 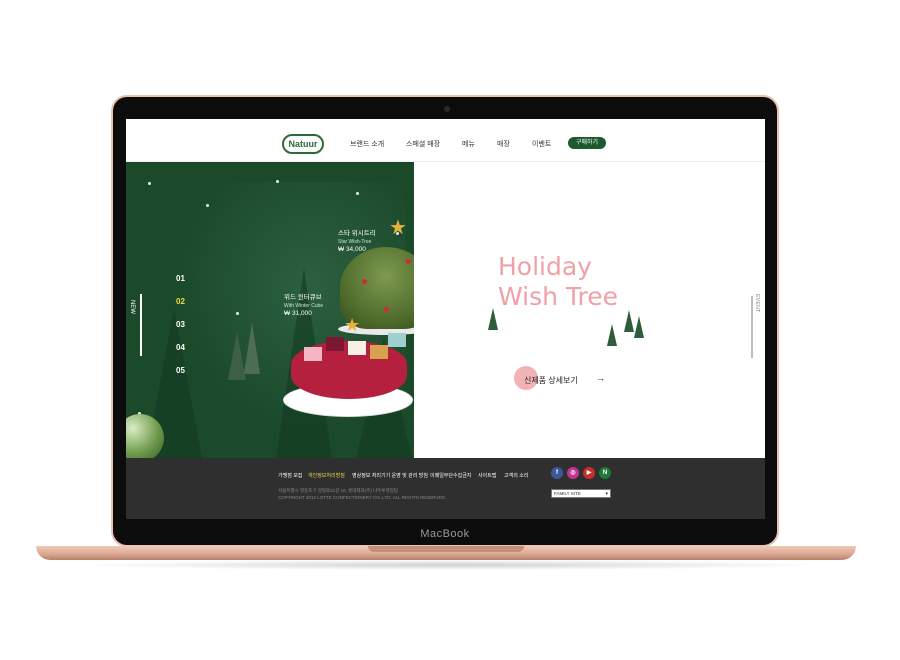 I want to click on headline-line2: Wish Tree, so click(x=558, y=296).